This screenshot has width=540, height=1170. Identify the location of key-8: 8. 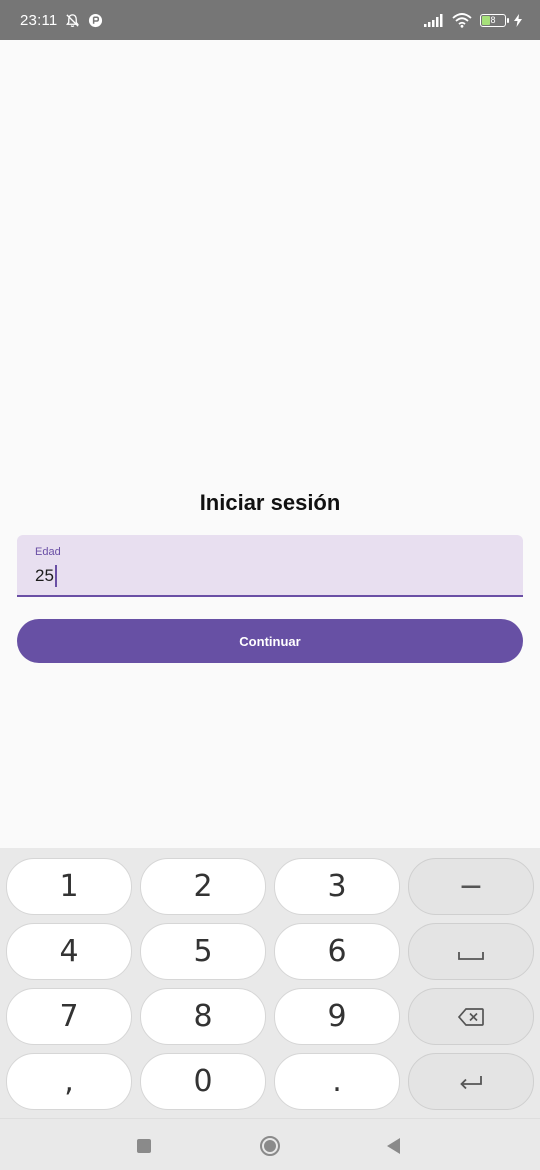
(203, 1016).